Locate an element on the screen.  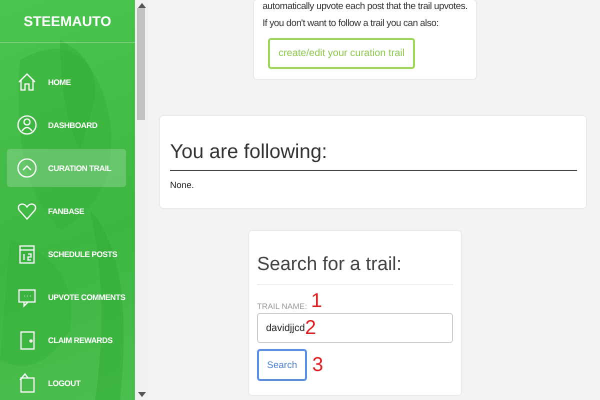
scrollbar-thumb is located at coordinates (141, 64).